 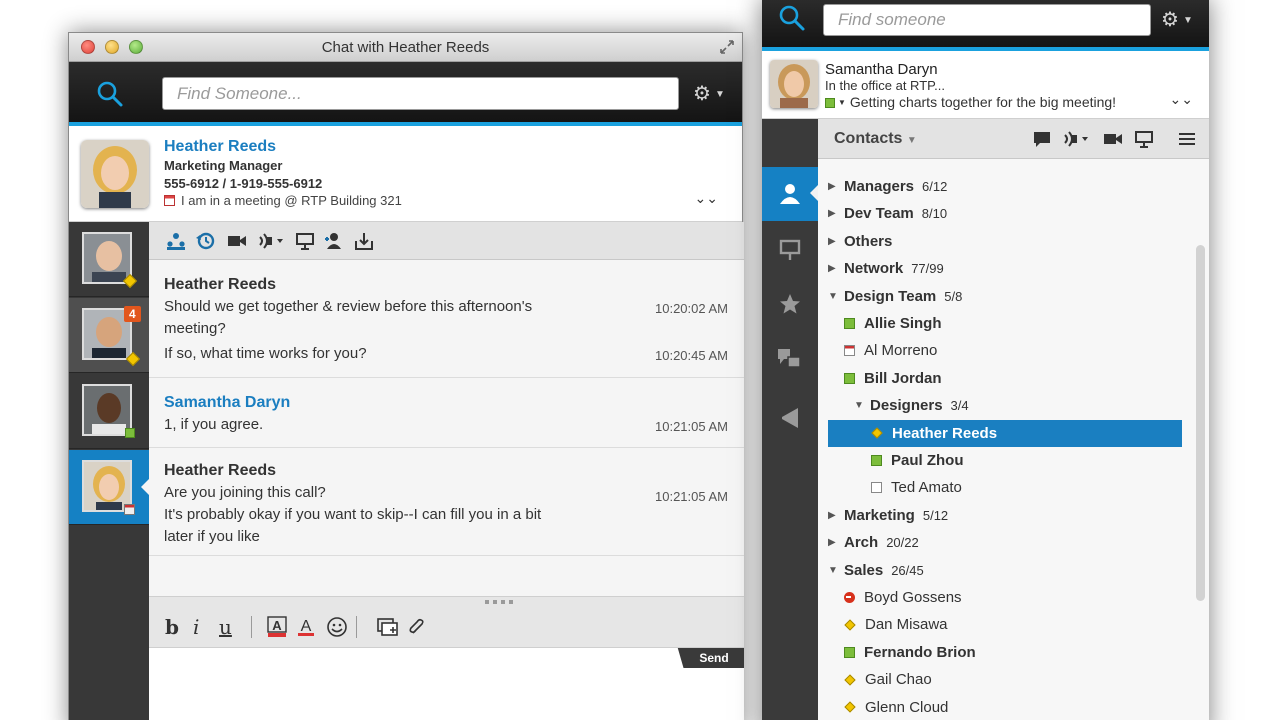 What do you see at coordinates (842, 102) in the screenshot?
I see `status-dropdown-icon: ▼` at bounding box center [842, 102].